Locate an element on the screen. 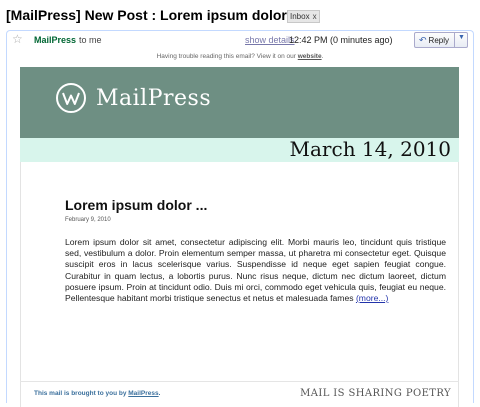 This screenshot has height=407, width=480. show-details-link: show details is located at coordinates (270, 40).